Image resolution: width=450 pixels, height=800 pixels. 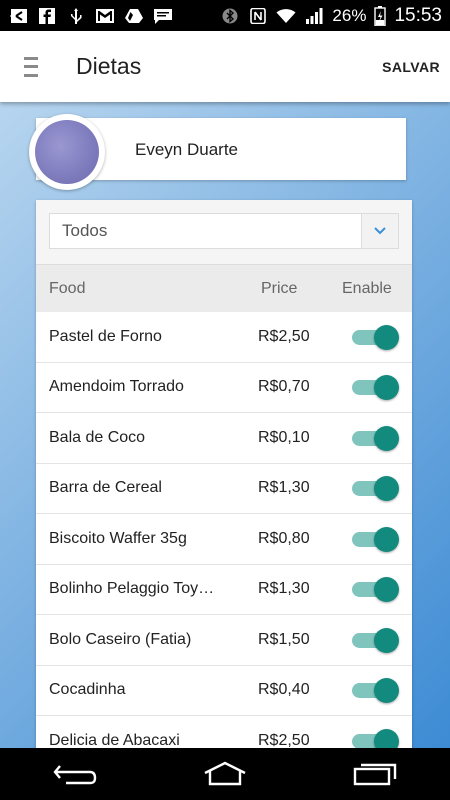 I want to click on navigation-bar, so click(x=225, y=774).